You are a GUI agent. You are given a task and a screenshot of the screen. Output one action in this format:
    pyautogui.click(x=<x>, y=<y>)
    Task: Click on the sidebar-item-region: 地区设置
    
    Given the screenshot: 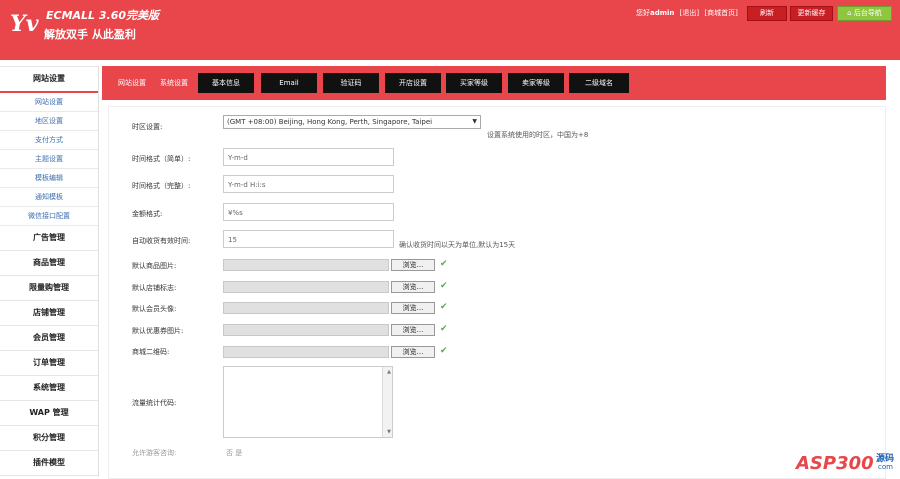 What is the action you would take?
    pyautogui.click(x=49, y=121)
    